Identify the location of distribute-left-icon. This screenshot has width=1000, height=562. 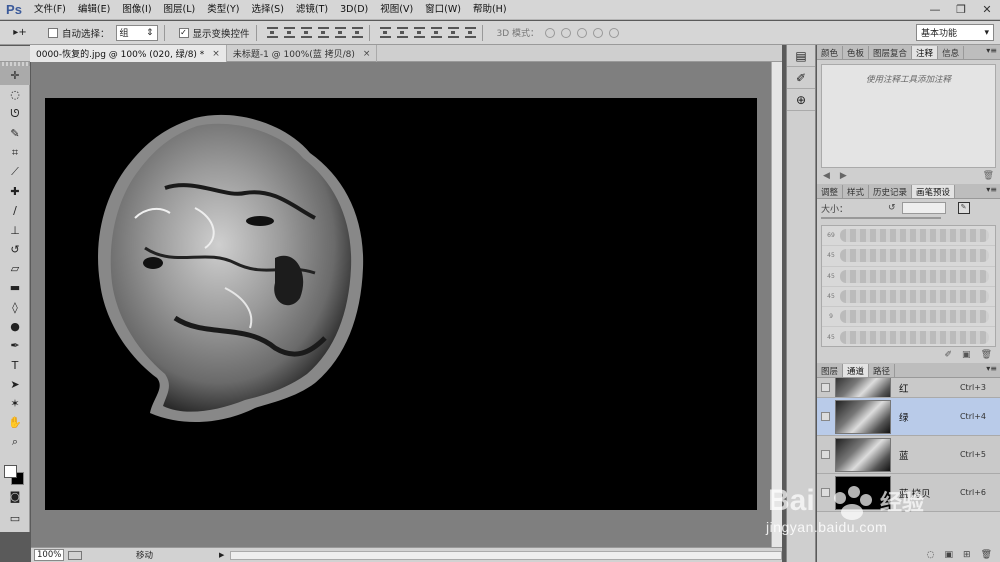
(436, 32).